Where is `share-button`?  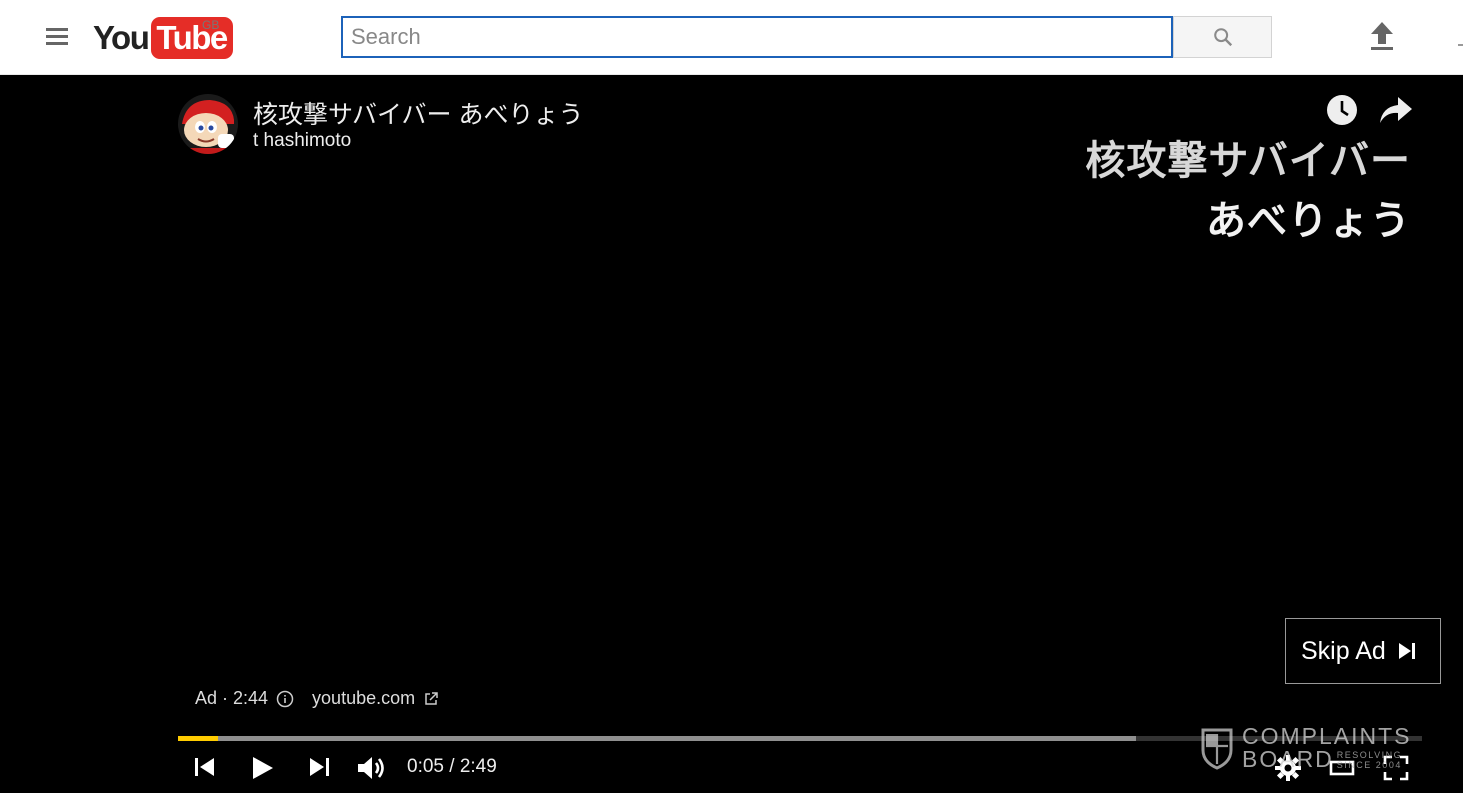 share-button is located at coordinates (1396, 110).